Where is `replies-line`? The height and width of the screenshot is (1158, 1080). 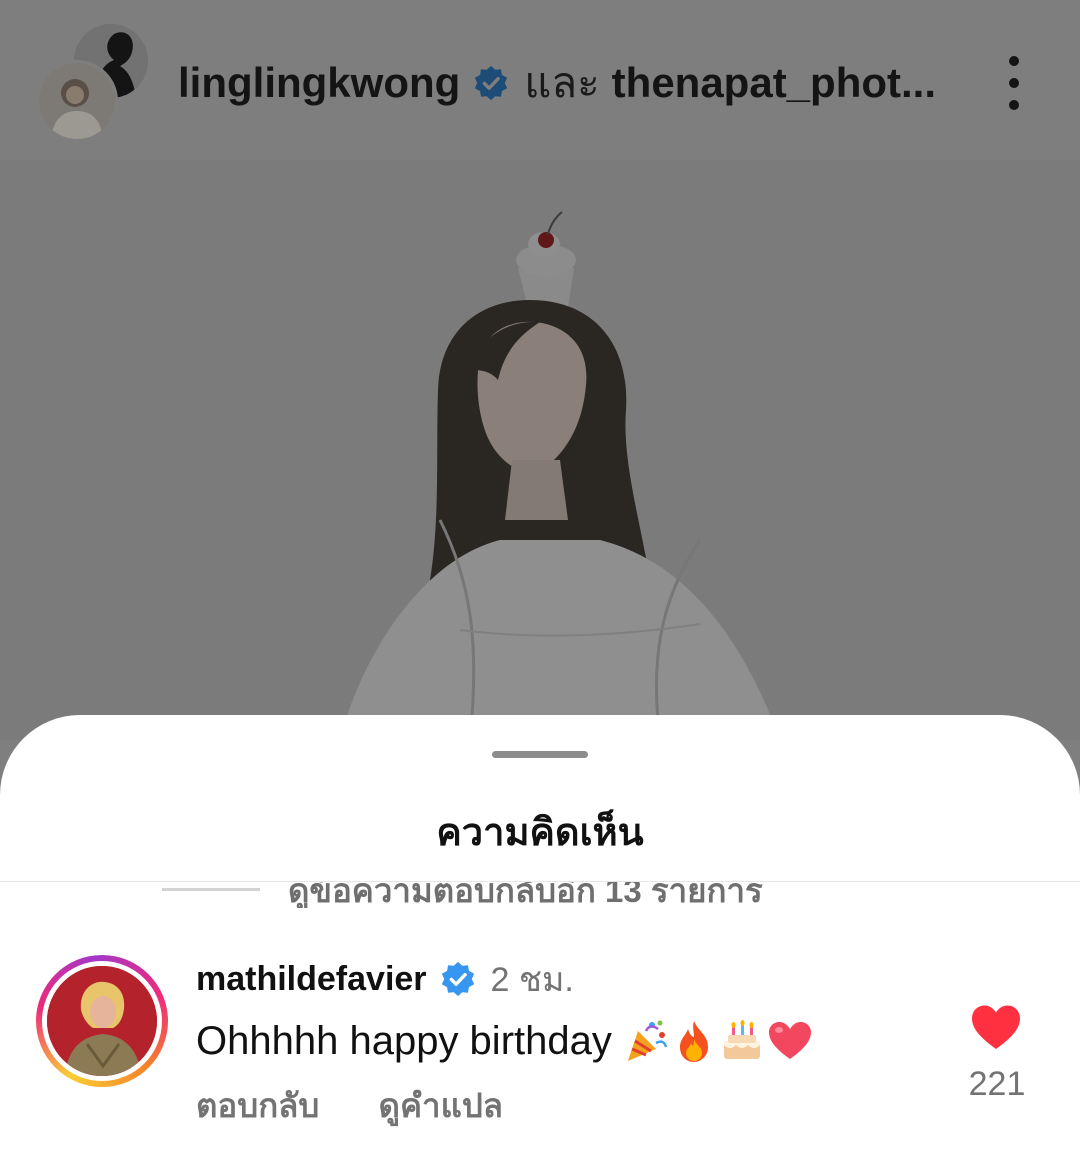
replies-line is located at coordinates (211, 889).